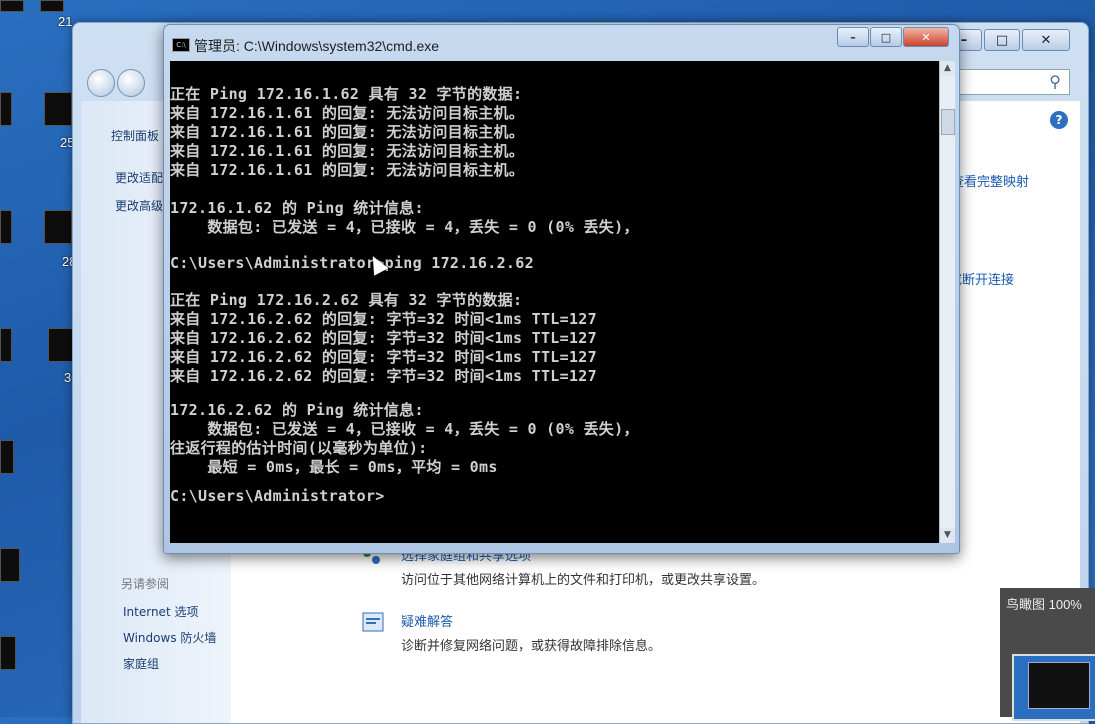  Describe the element at coordinates (131, 83) in the screenshot. I see `forward-button` at that location.